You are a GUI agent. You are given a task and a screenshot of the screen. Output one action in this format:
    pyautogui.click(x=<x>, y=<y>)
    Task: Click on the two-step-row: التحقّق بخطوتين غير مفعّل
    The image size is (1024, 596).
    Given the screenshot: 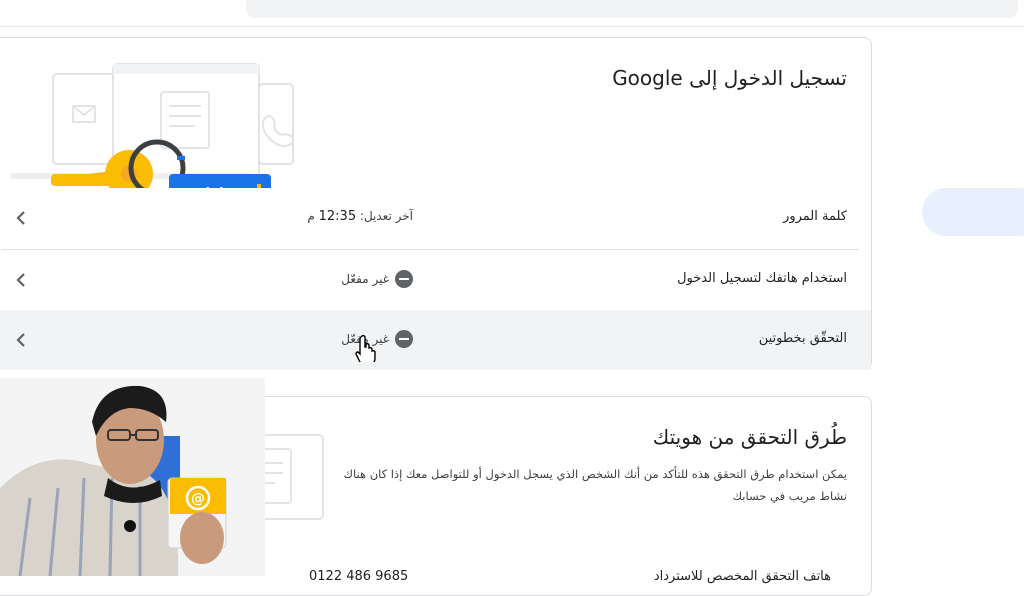 What is the action you would take?
    pyautogui.click(x=435, y=340)
    